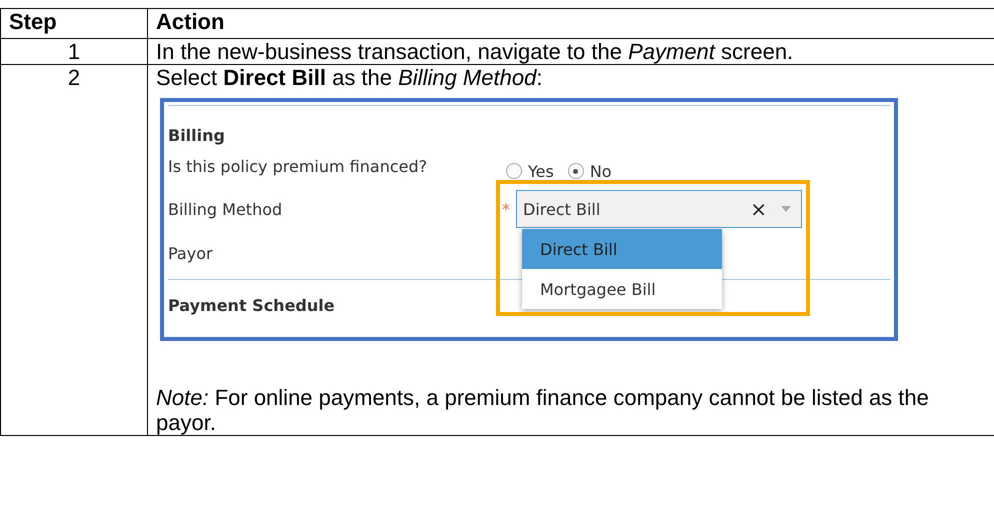  Describe the element at coordinates (765, 209) in the screenshot. I see `clear-button: ×` at that location.